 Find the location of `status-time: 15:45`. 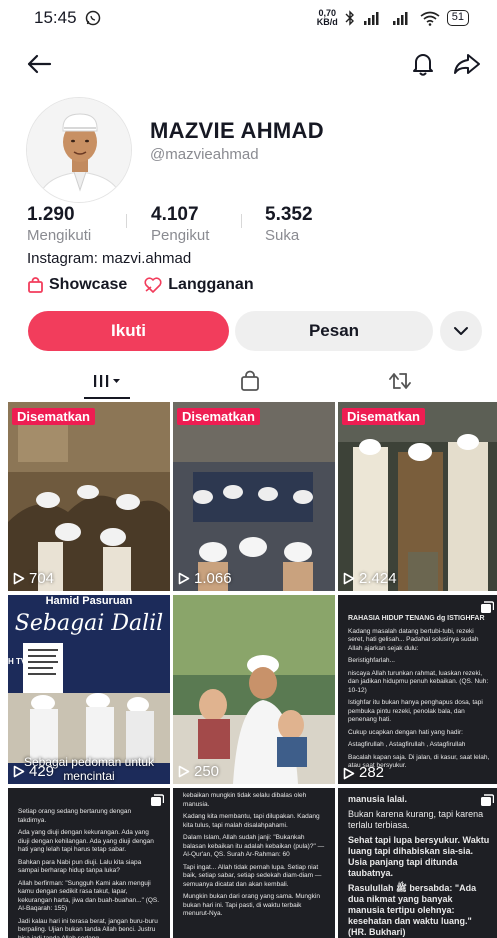

status-time: 15:45 is located at coordinates (55, 17).